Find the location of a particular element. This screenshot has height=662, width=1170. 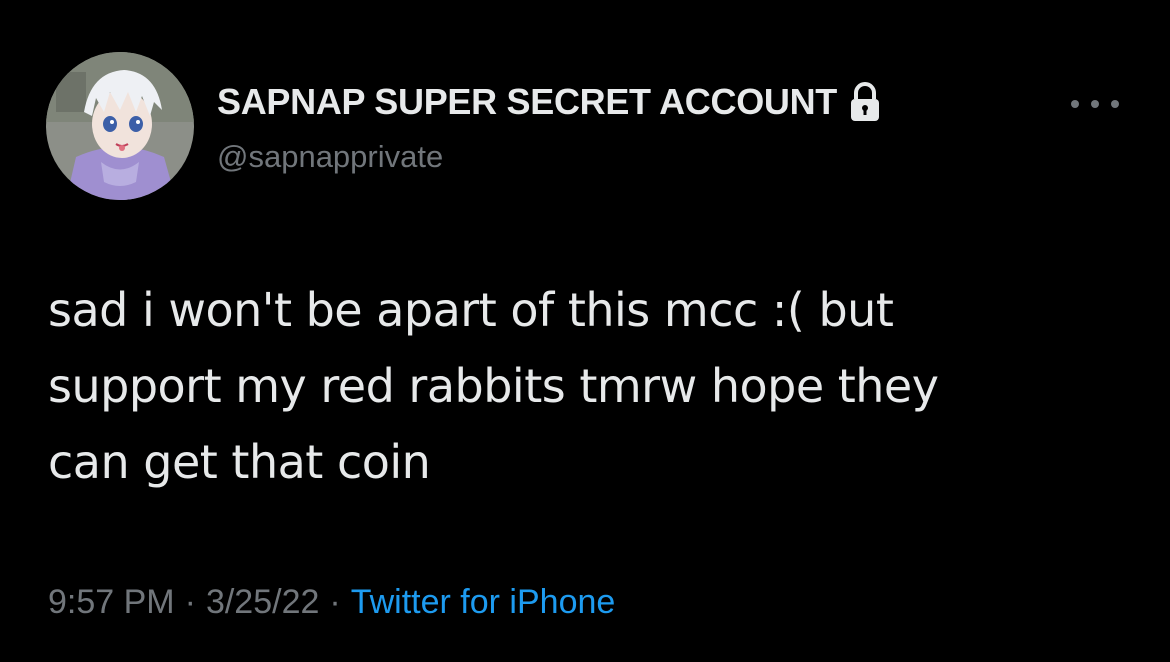

tweet-text-line: can get that coin is located at coordinates (239, 462).